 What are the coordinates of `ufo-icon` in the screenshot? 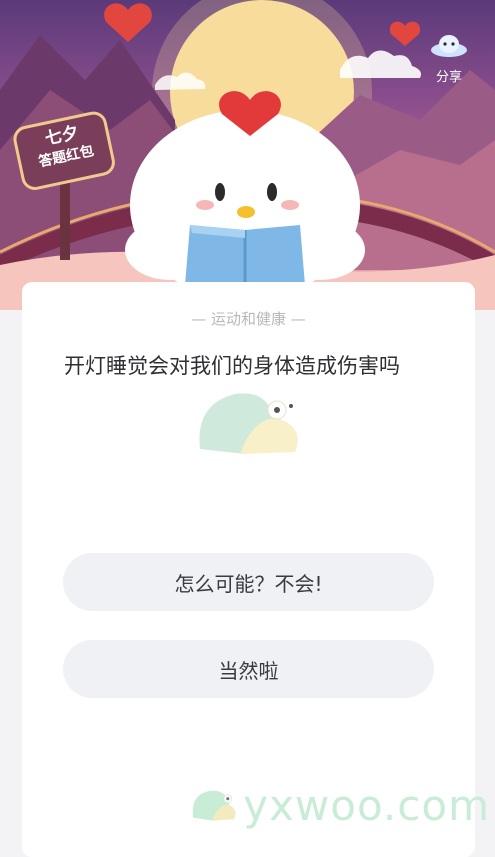 It's located at (449, 46).